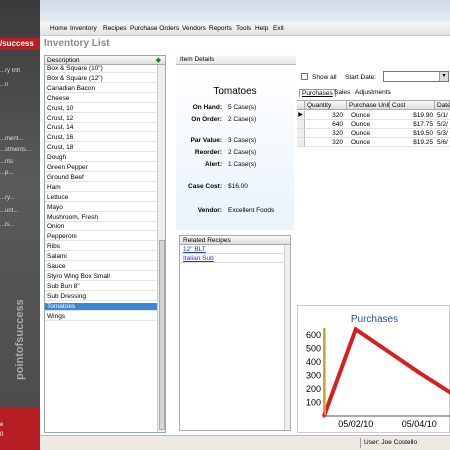 This screenshot has width=450, height=450. I want to click on list-item: Crust, 14, so click(101, 128).